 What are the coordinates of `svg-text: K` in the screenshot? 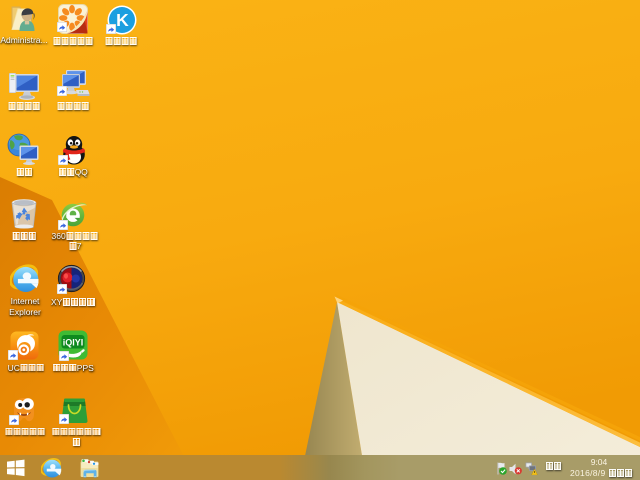 It's located at (122, 20).